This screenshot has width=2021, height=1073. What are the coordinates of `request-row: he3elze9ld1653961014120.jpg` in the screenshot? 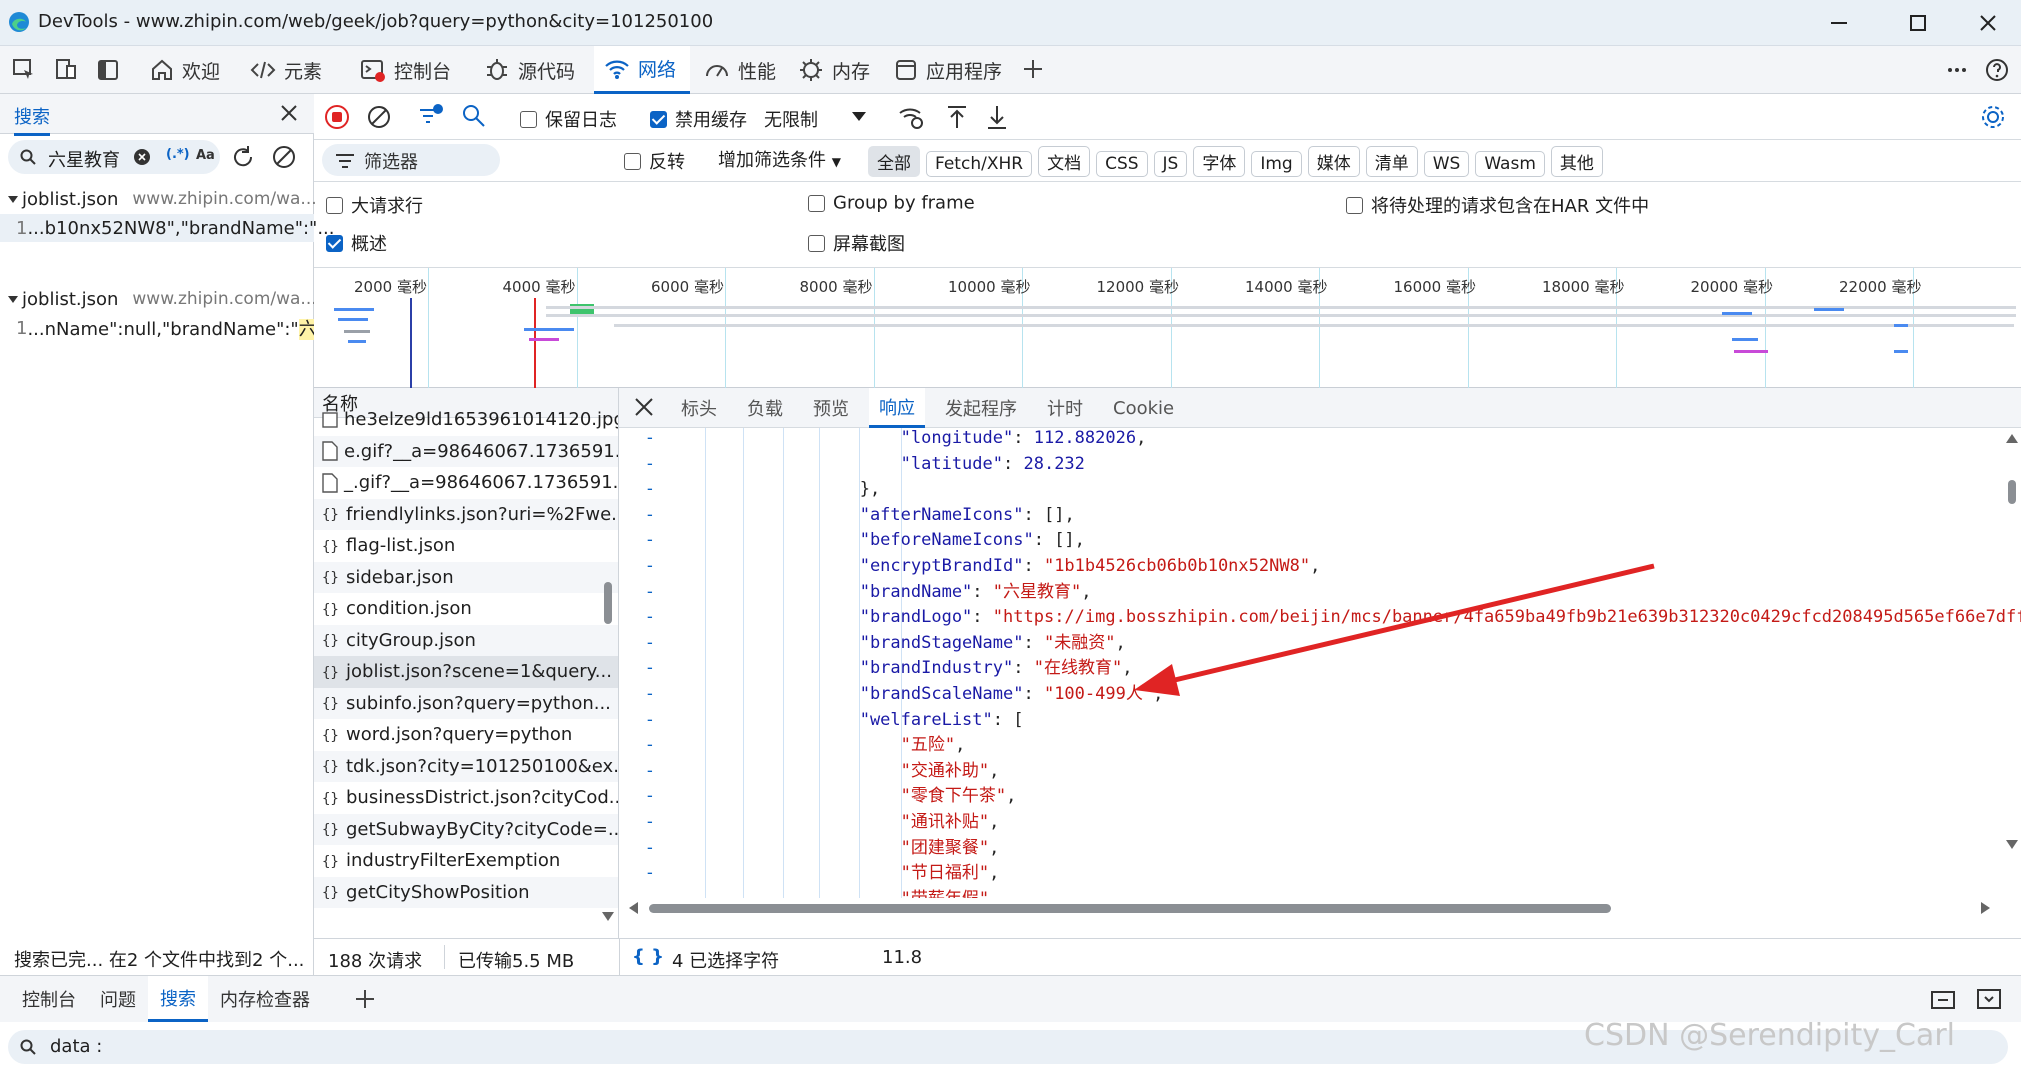 It's located at (466, 420).